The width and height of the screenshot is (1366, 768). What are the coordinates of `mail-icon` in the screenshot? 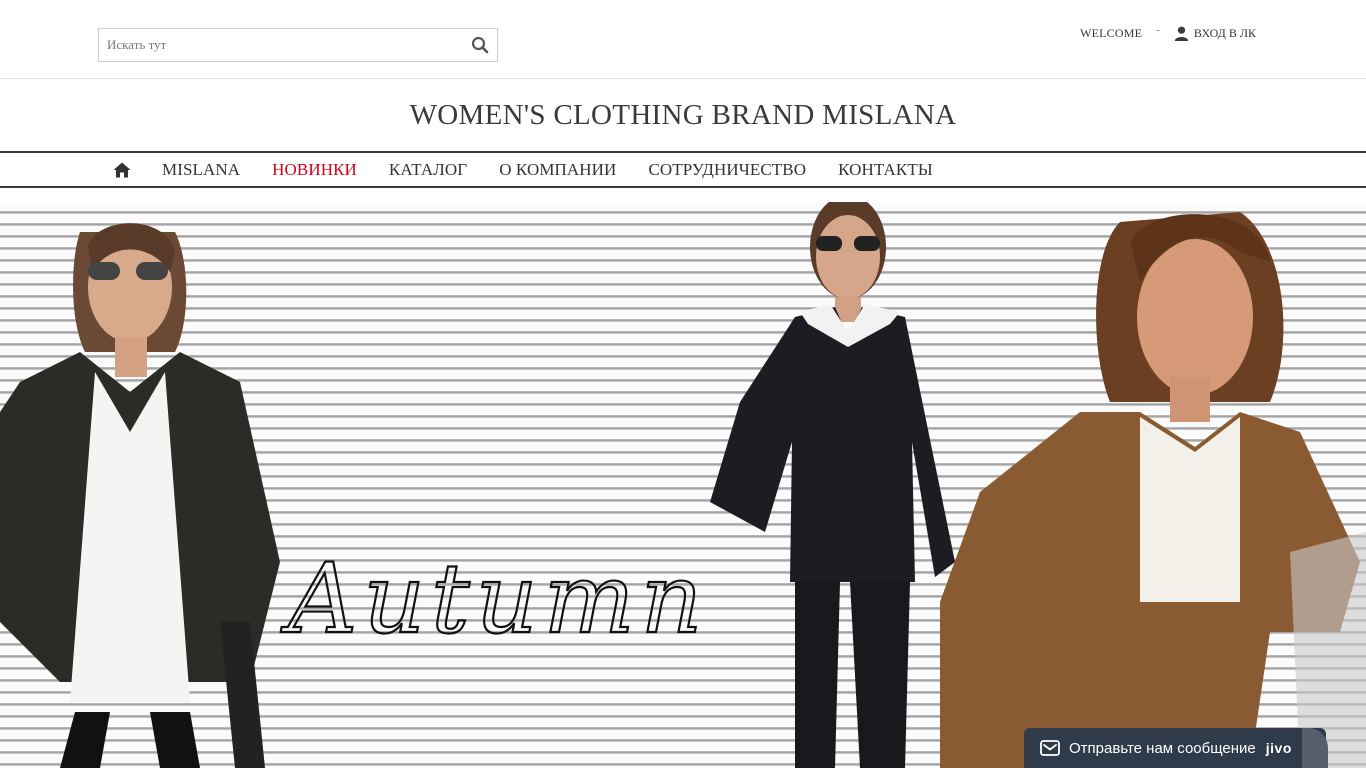 It's located at (1050, 748).